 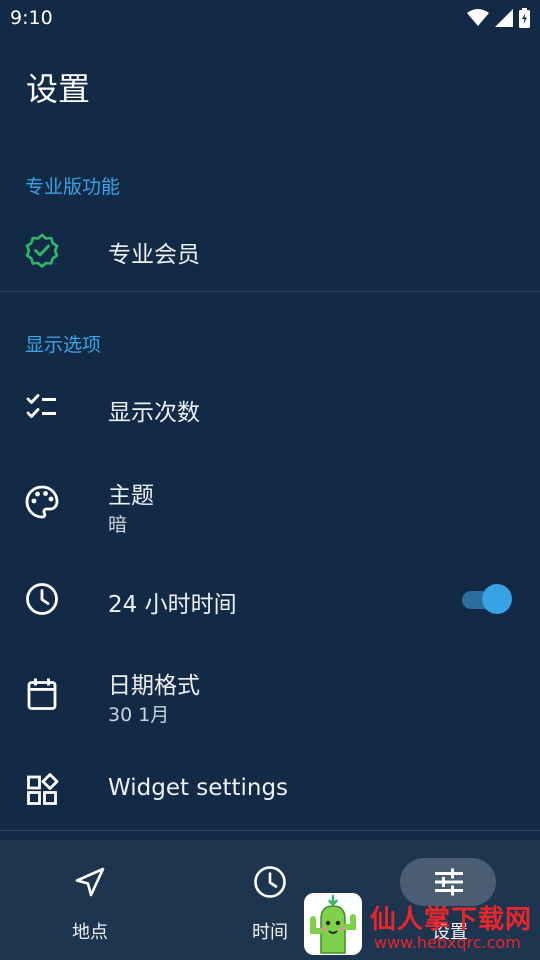 What do you see at coordinates (63, 345) in the screenshot?
I see `section-header-display: 显示选项` at bounding box center [63, 345].